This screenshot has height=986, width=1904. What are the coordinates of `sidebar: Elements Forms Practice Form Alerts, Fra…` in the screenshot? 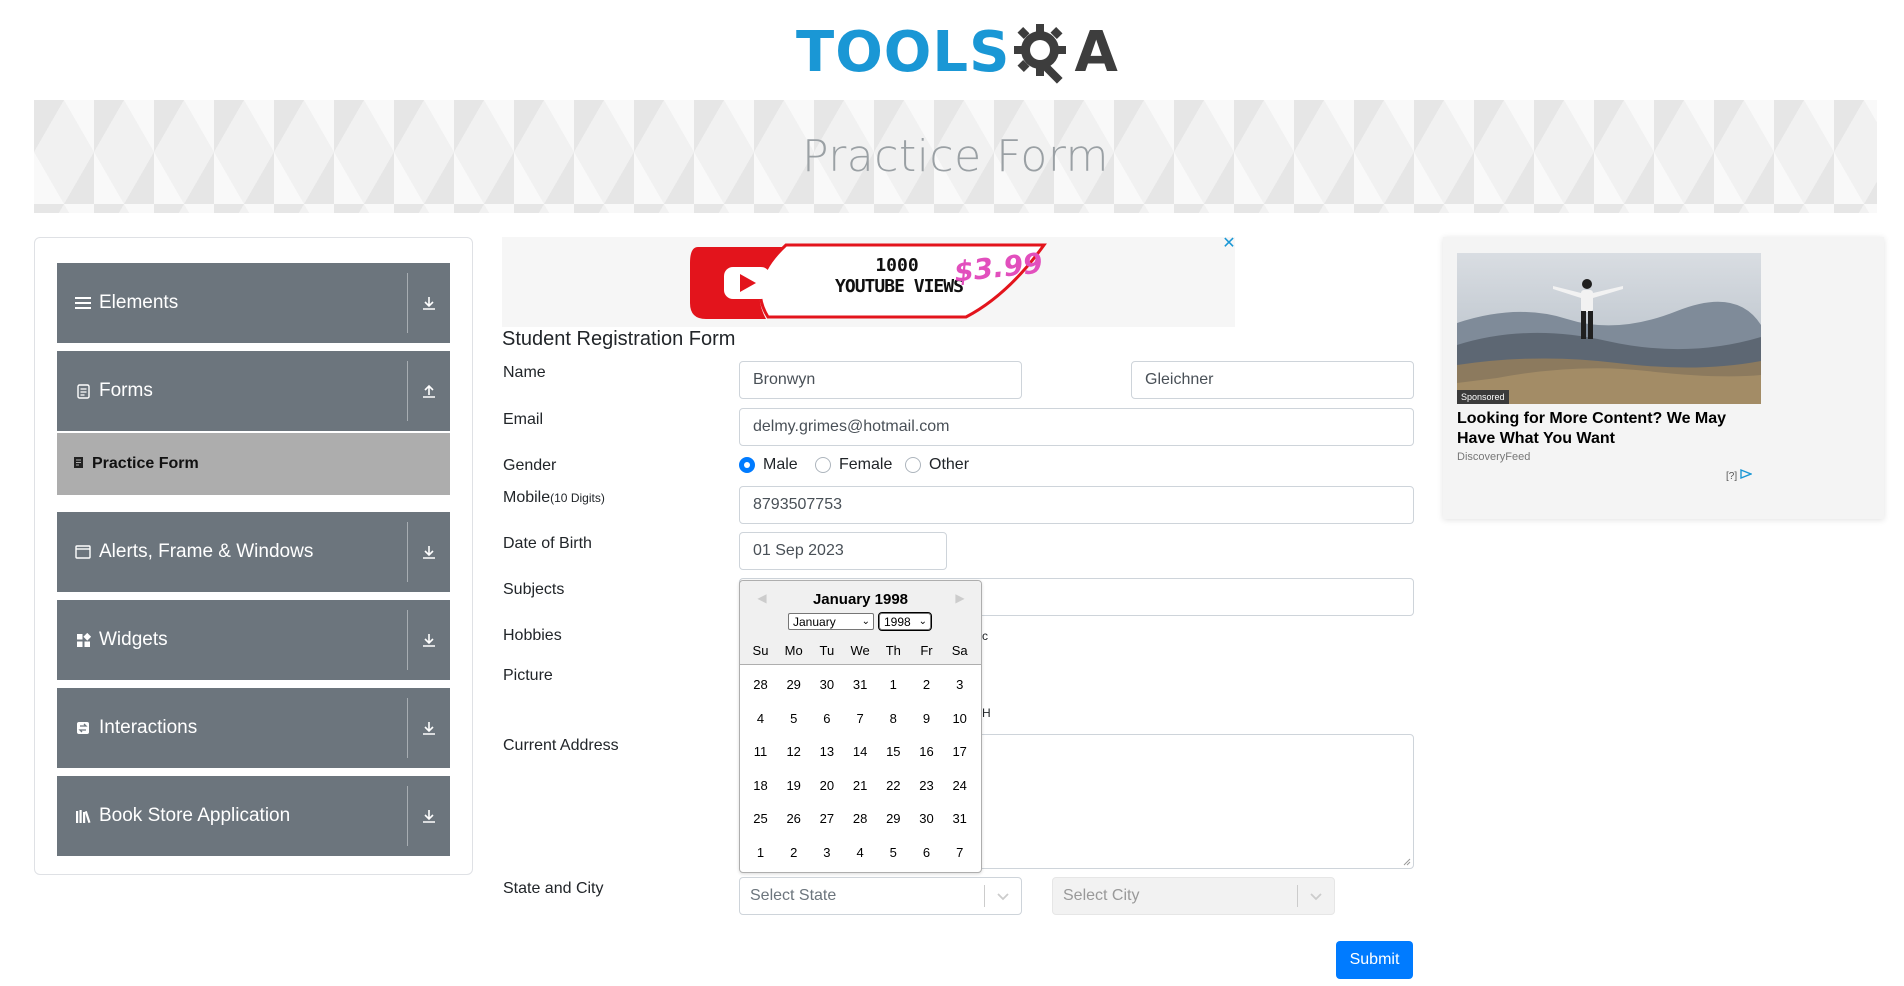 It's located at (253, 556).